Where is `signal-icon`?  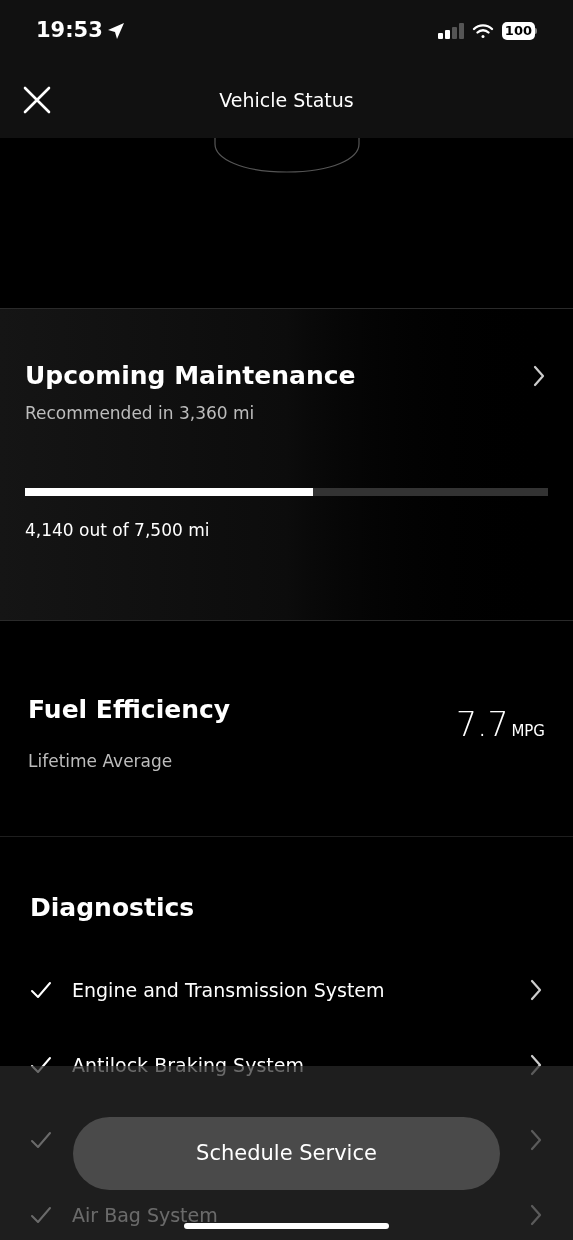 signal-icon is located at coordinates (450, 31).